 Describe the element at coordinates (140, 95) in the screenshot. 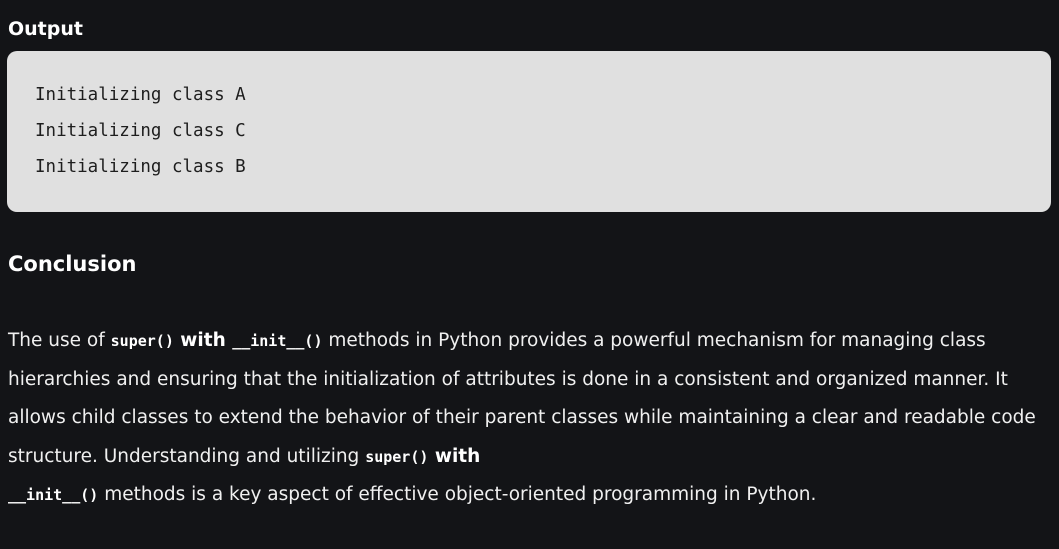

I see `output-line: Initializing class A` at that location.